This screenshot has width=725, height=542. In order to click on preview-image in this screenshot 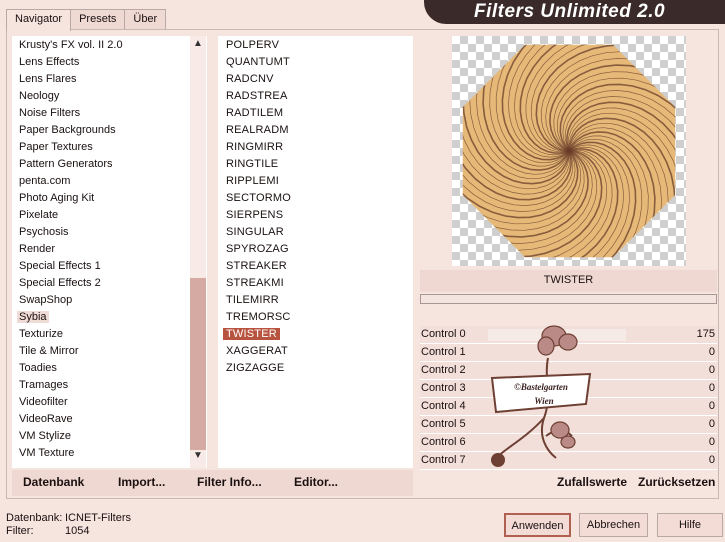, I will do `click(569, 151)`.